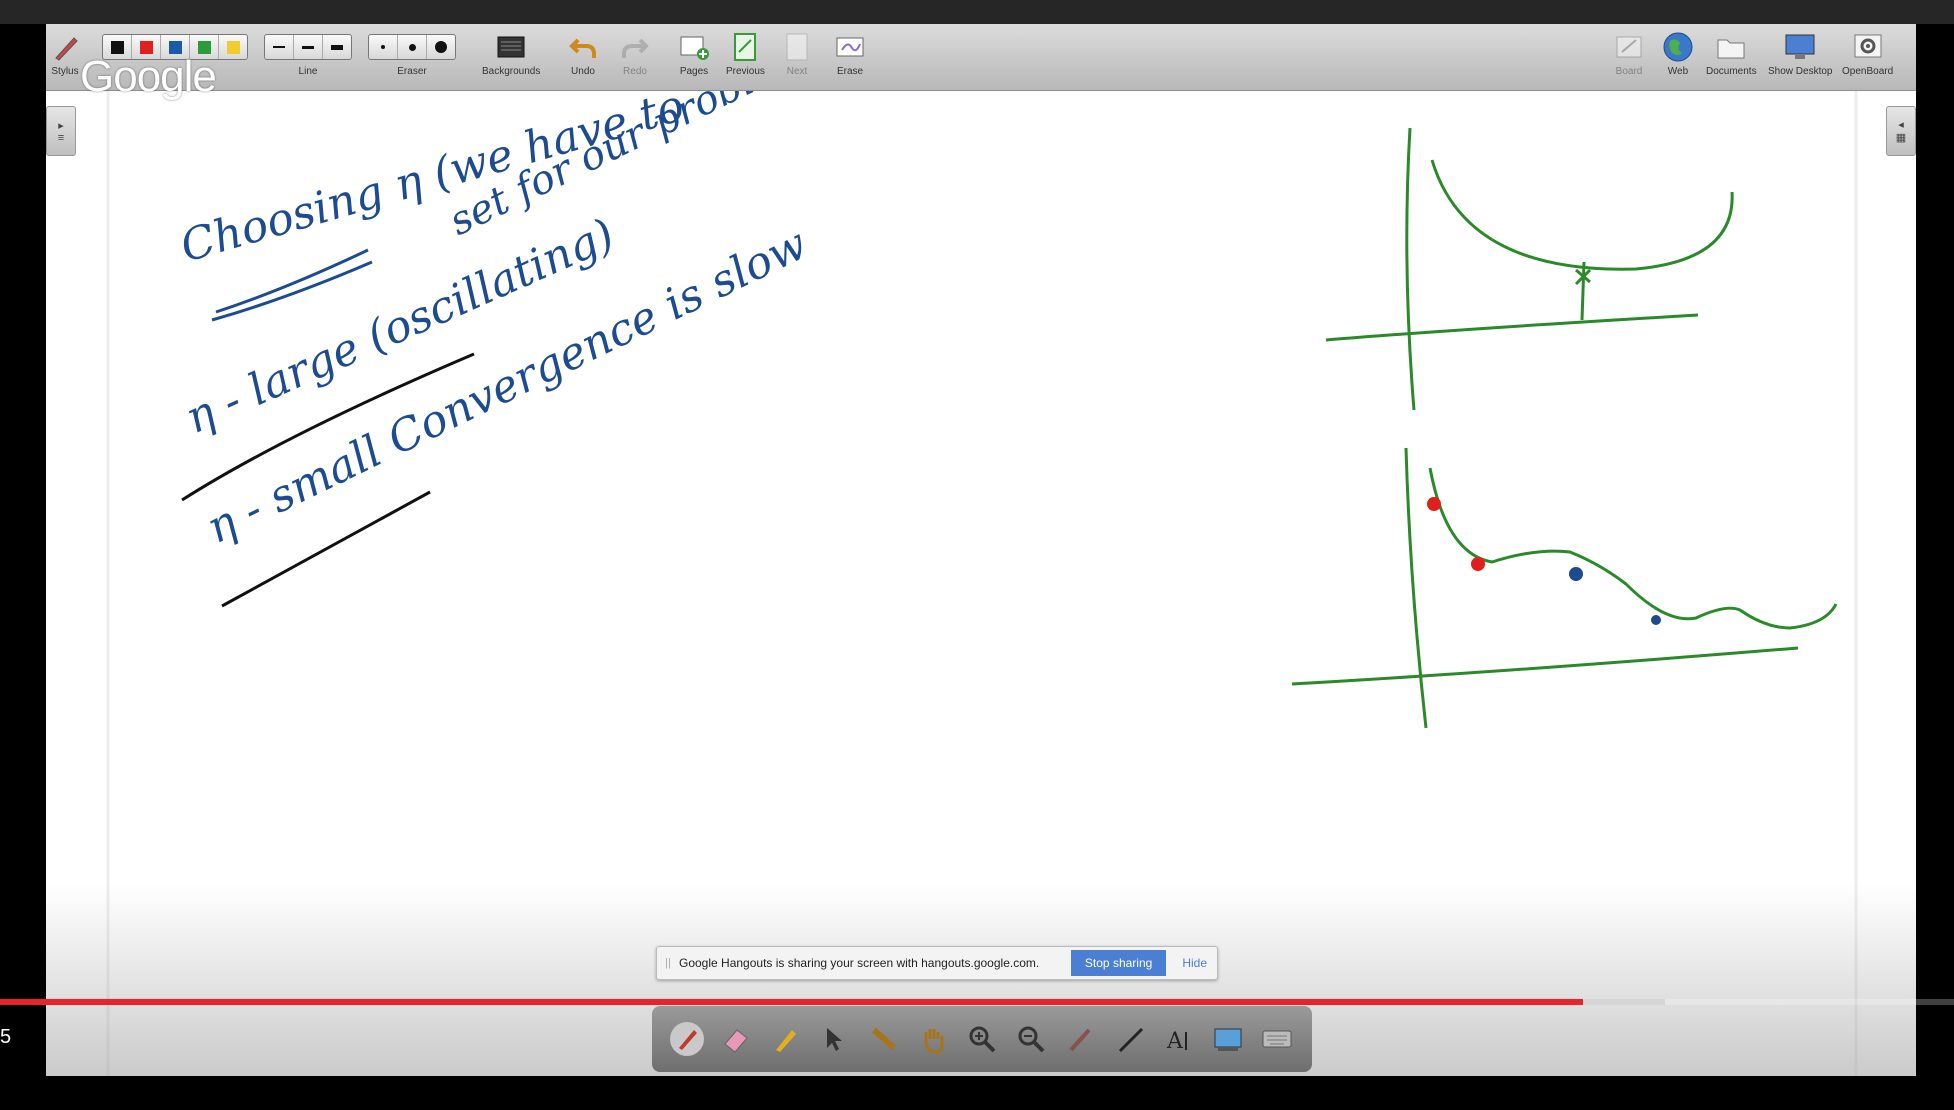 Image resolution: width=1954 pixels, height=1110 pixels. I want to click on eraser-size-picker: Eraser, so click(412, 53).